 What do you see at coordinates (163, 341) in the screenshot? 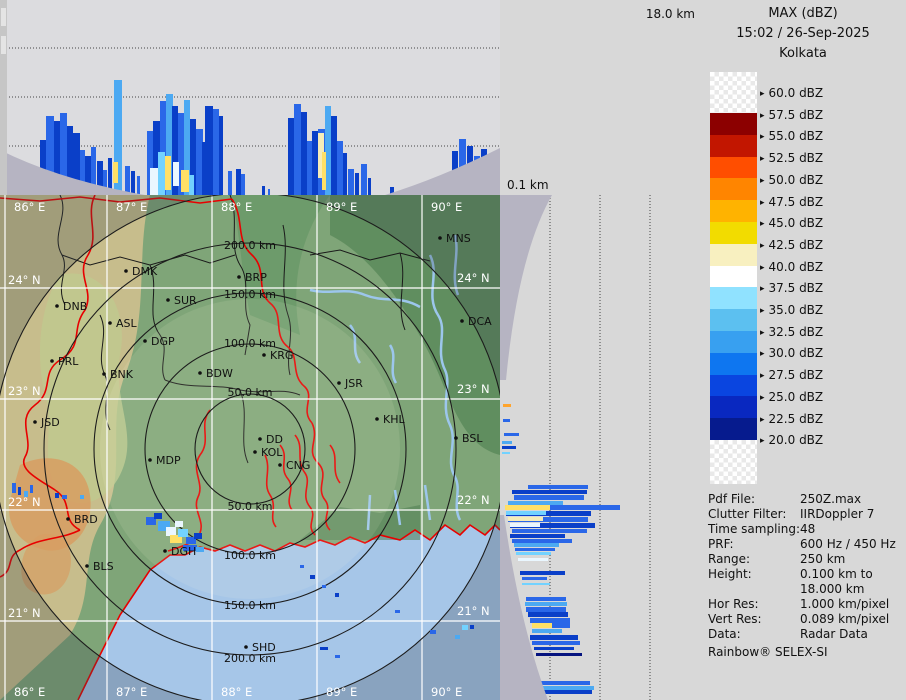
I see `city-label: DGP` at bounding box center [163, 341].